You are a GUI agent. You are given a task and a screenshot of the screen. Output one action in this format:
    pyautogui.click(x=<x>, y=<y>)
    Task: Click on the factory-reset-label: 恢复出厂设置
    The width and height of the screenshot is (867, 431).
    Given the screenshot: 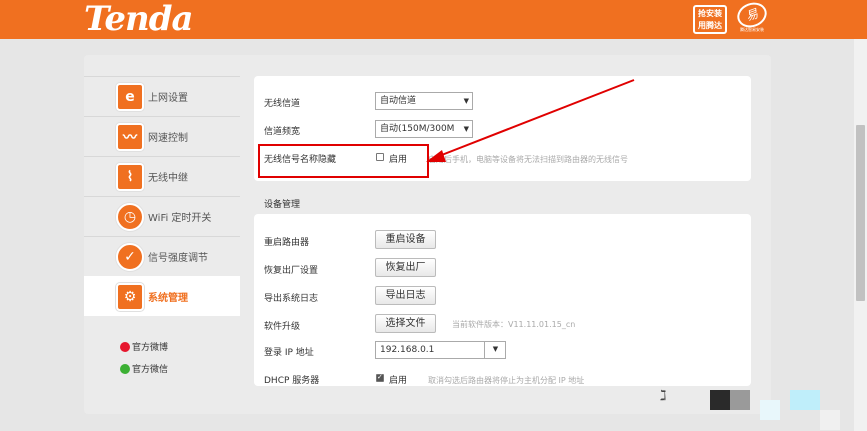 What is the action you would take?
    pyautogui.click(x=291, y=271)
    